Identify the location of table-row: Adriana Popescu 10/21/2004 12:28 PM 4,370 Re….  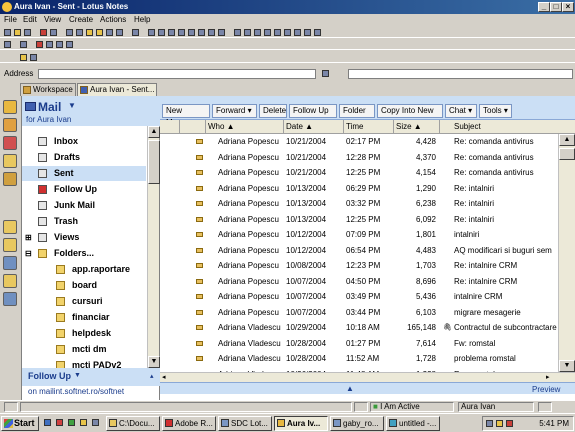
(359, 157).